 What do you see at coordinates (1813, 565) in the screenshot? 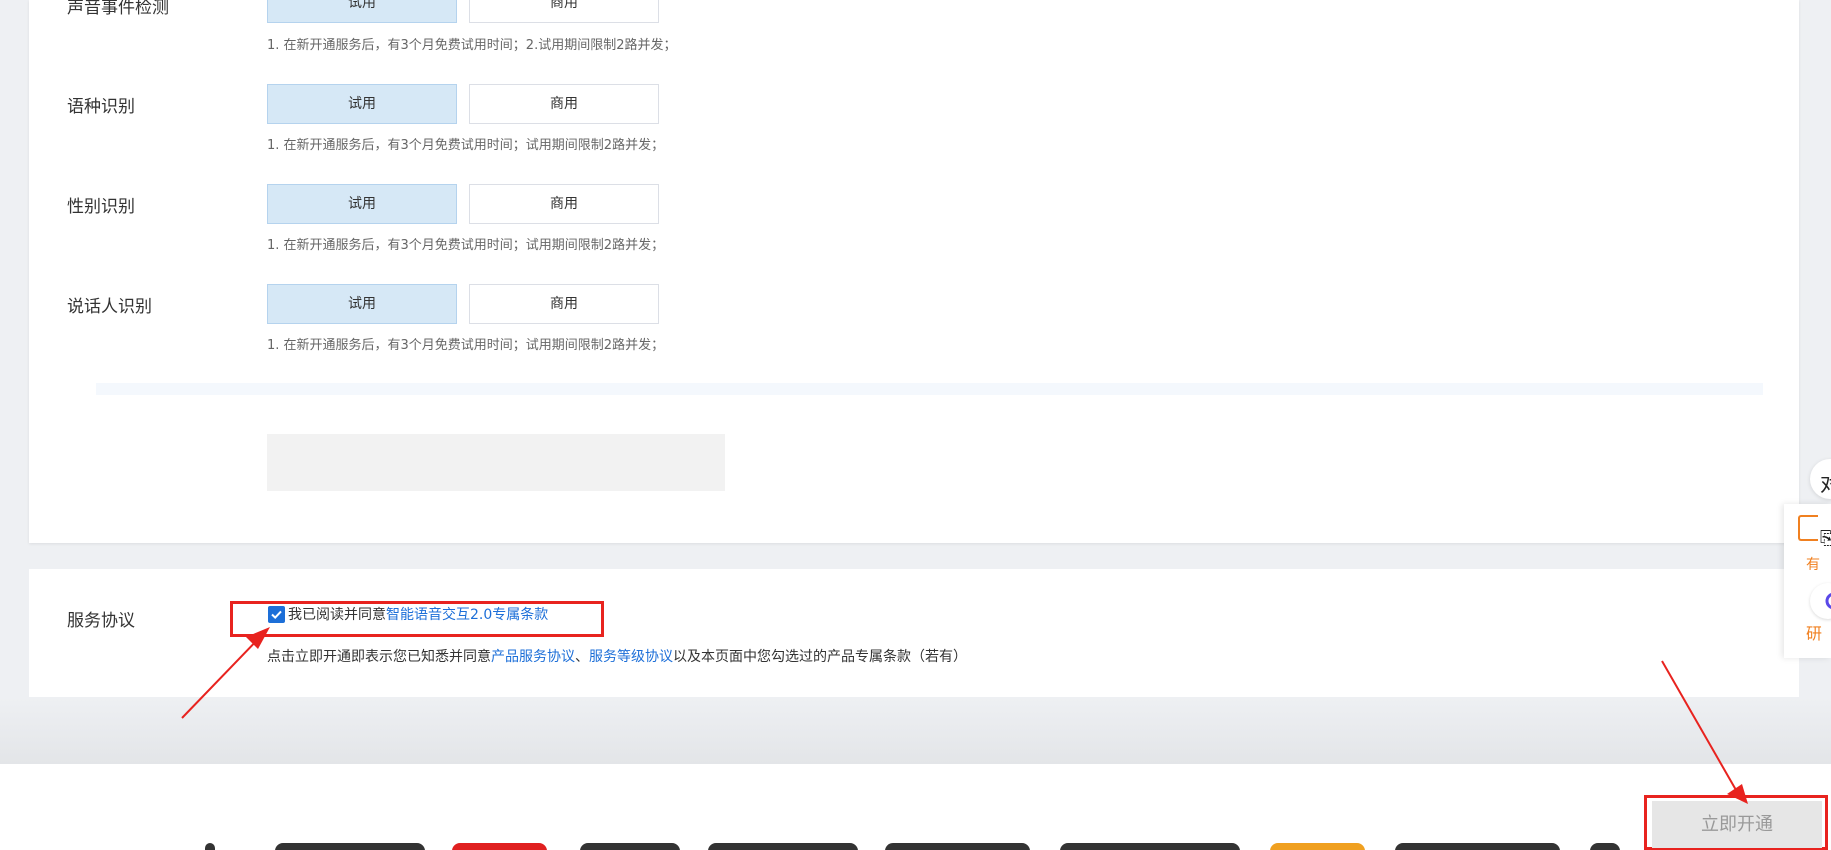
I see `floating-label-1: 有` at bounding box center [1813, 565].